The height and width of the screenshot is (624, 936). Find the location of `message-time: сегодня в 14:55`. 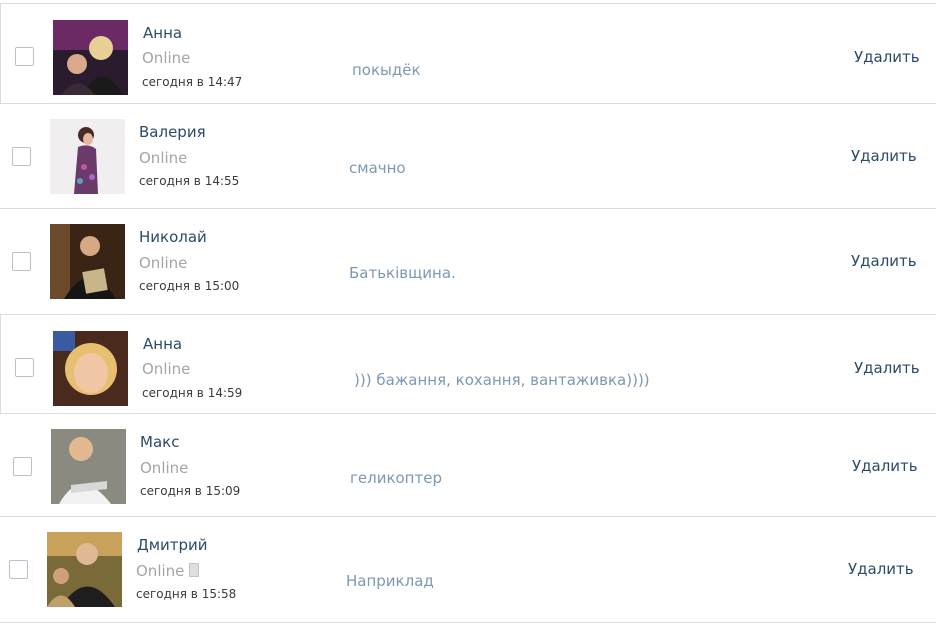

message-time: сегодня в 14:55 is located at coordinates (189, 181).